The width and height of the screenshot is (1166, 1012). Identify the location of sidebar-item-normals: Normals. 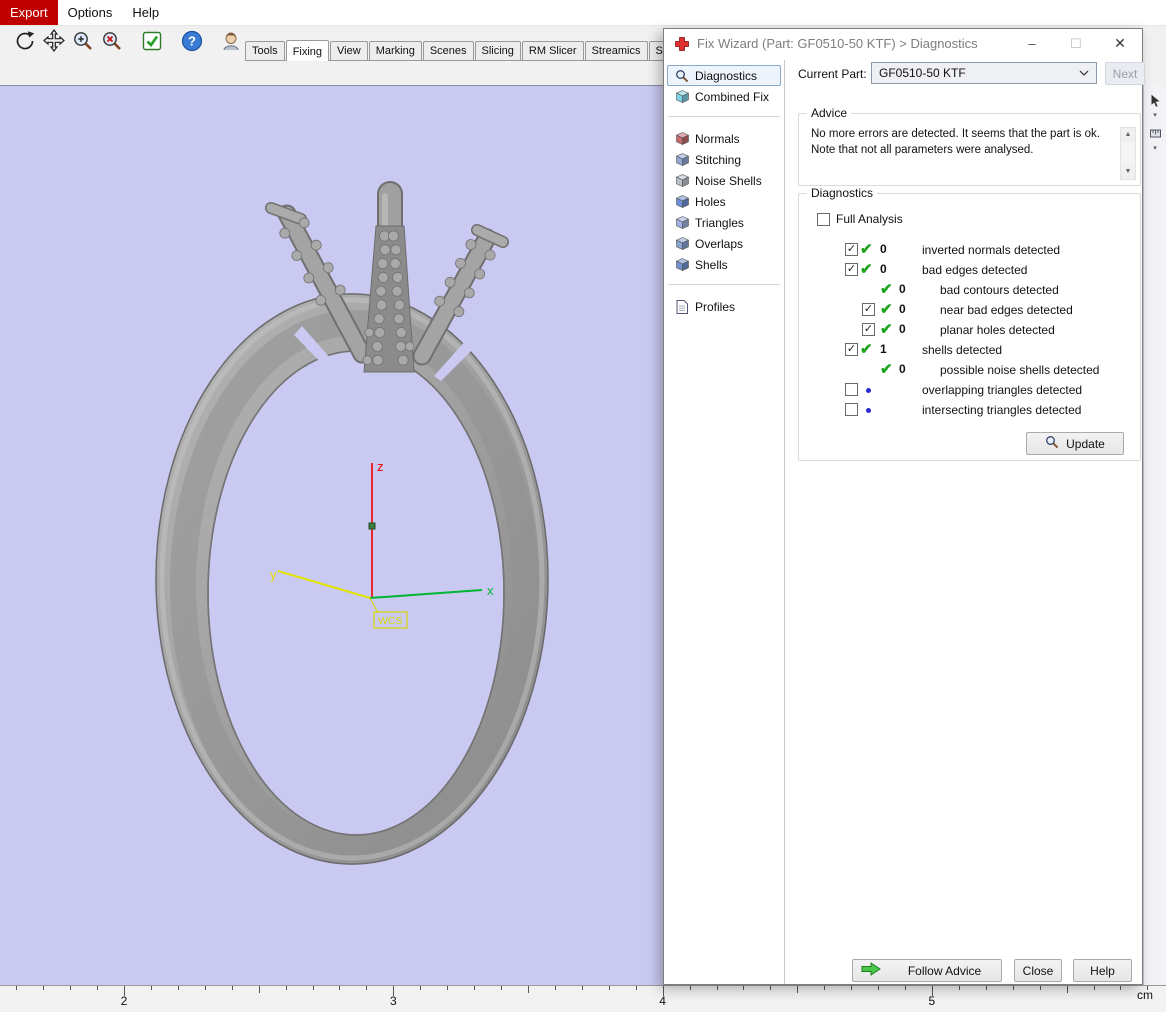
(724, 138).